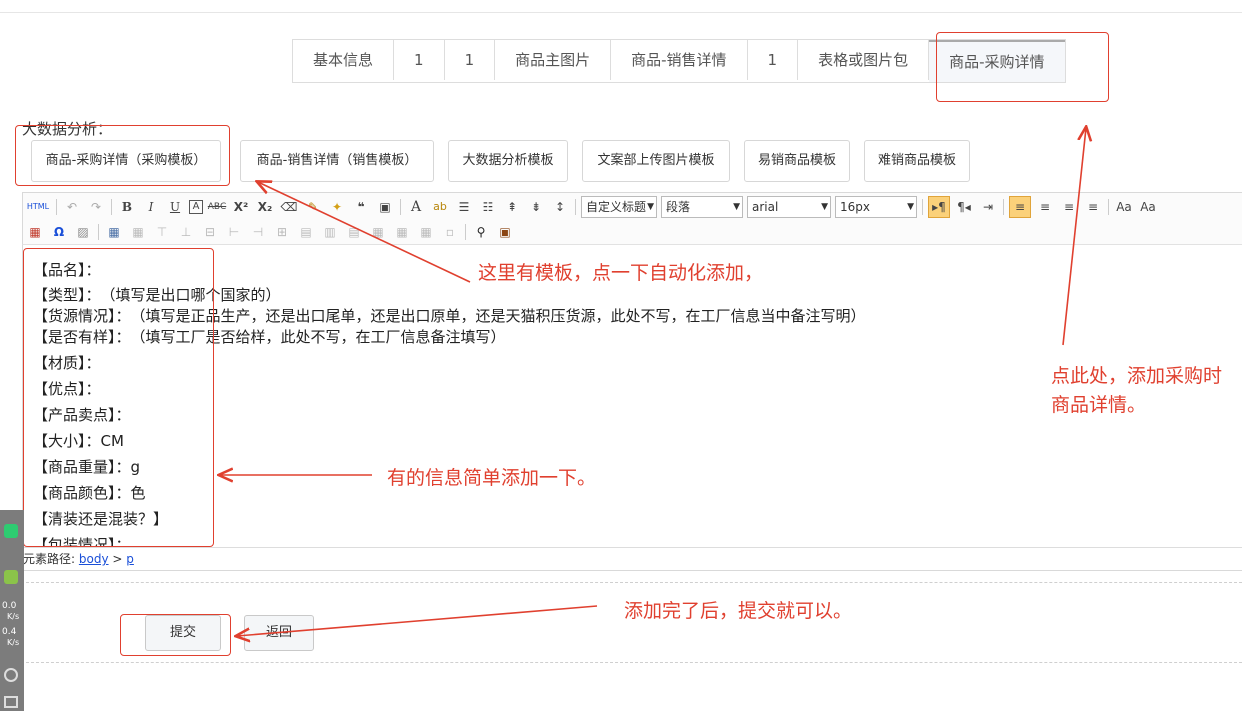  I want to click on refresh-icon, so click(11, 675).